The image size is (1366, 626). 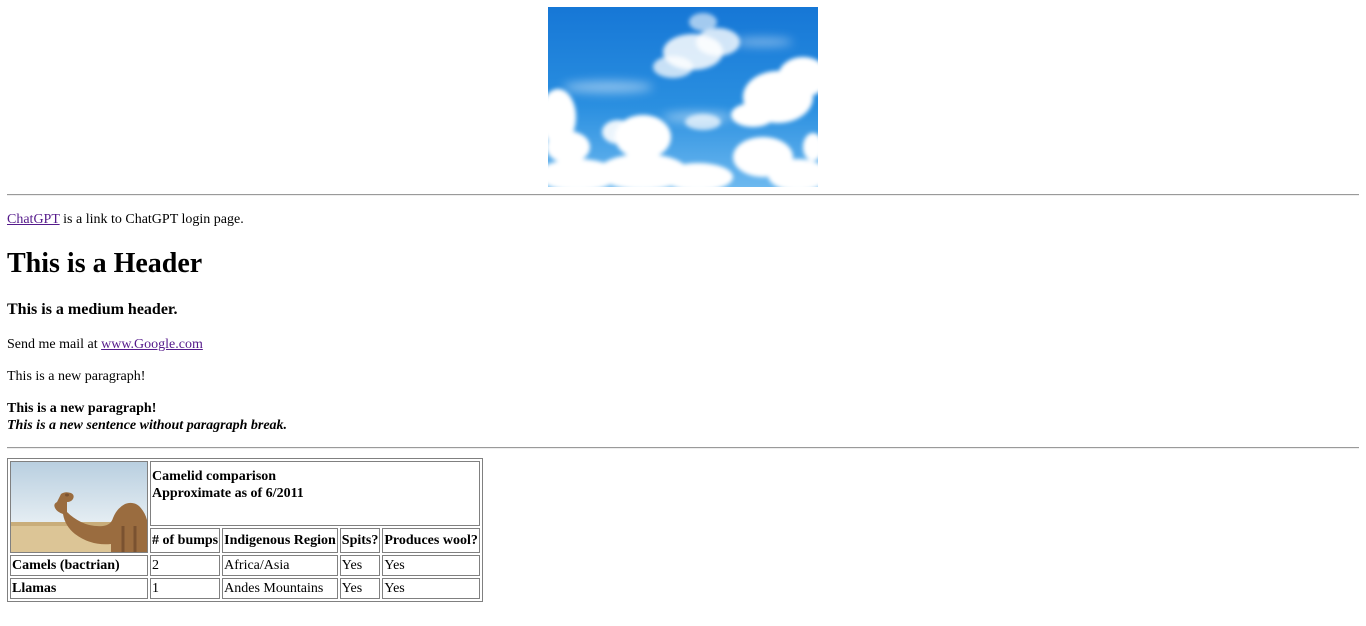 What do you see at coordinates (228, 494) in the screenshot?
I see `caption-line-2: Approximate as of 6/2011` at bounding box center [228, 494].